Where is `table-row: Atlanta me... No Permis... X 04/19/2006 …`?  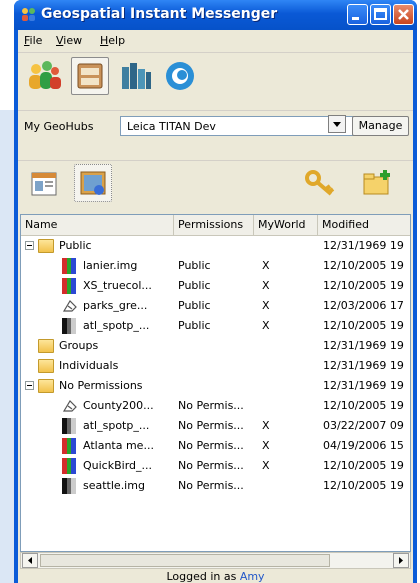
table-row: Atlanta me... No Permis... X 04/19/2006 … is located at coordinates (215, 446).